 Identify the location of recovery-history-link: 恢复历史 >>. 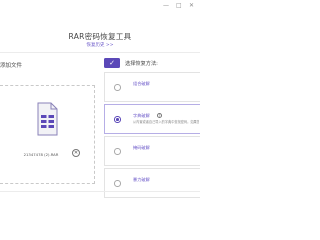
(100, 45).